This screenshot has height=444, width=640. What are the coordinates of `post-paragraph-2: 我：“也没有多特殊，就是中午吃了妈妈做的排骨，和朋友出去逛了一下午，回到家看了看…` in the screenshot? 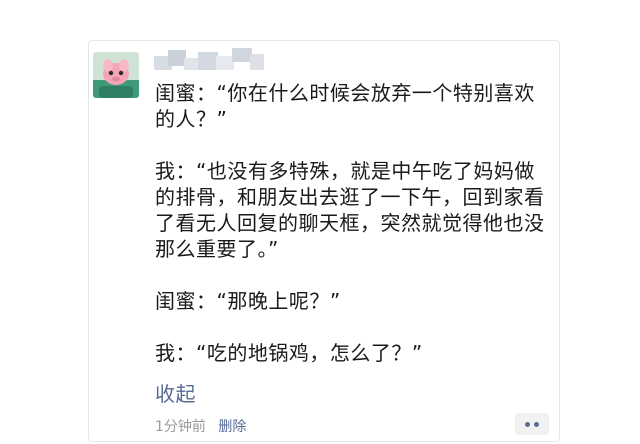 It's located at (350, 210).